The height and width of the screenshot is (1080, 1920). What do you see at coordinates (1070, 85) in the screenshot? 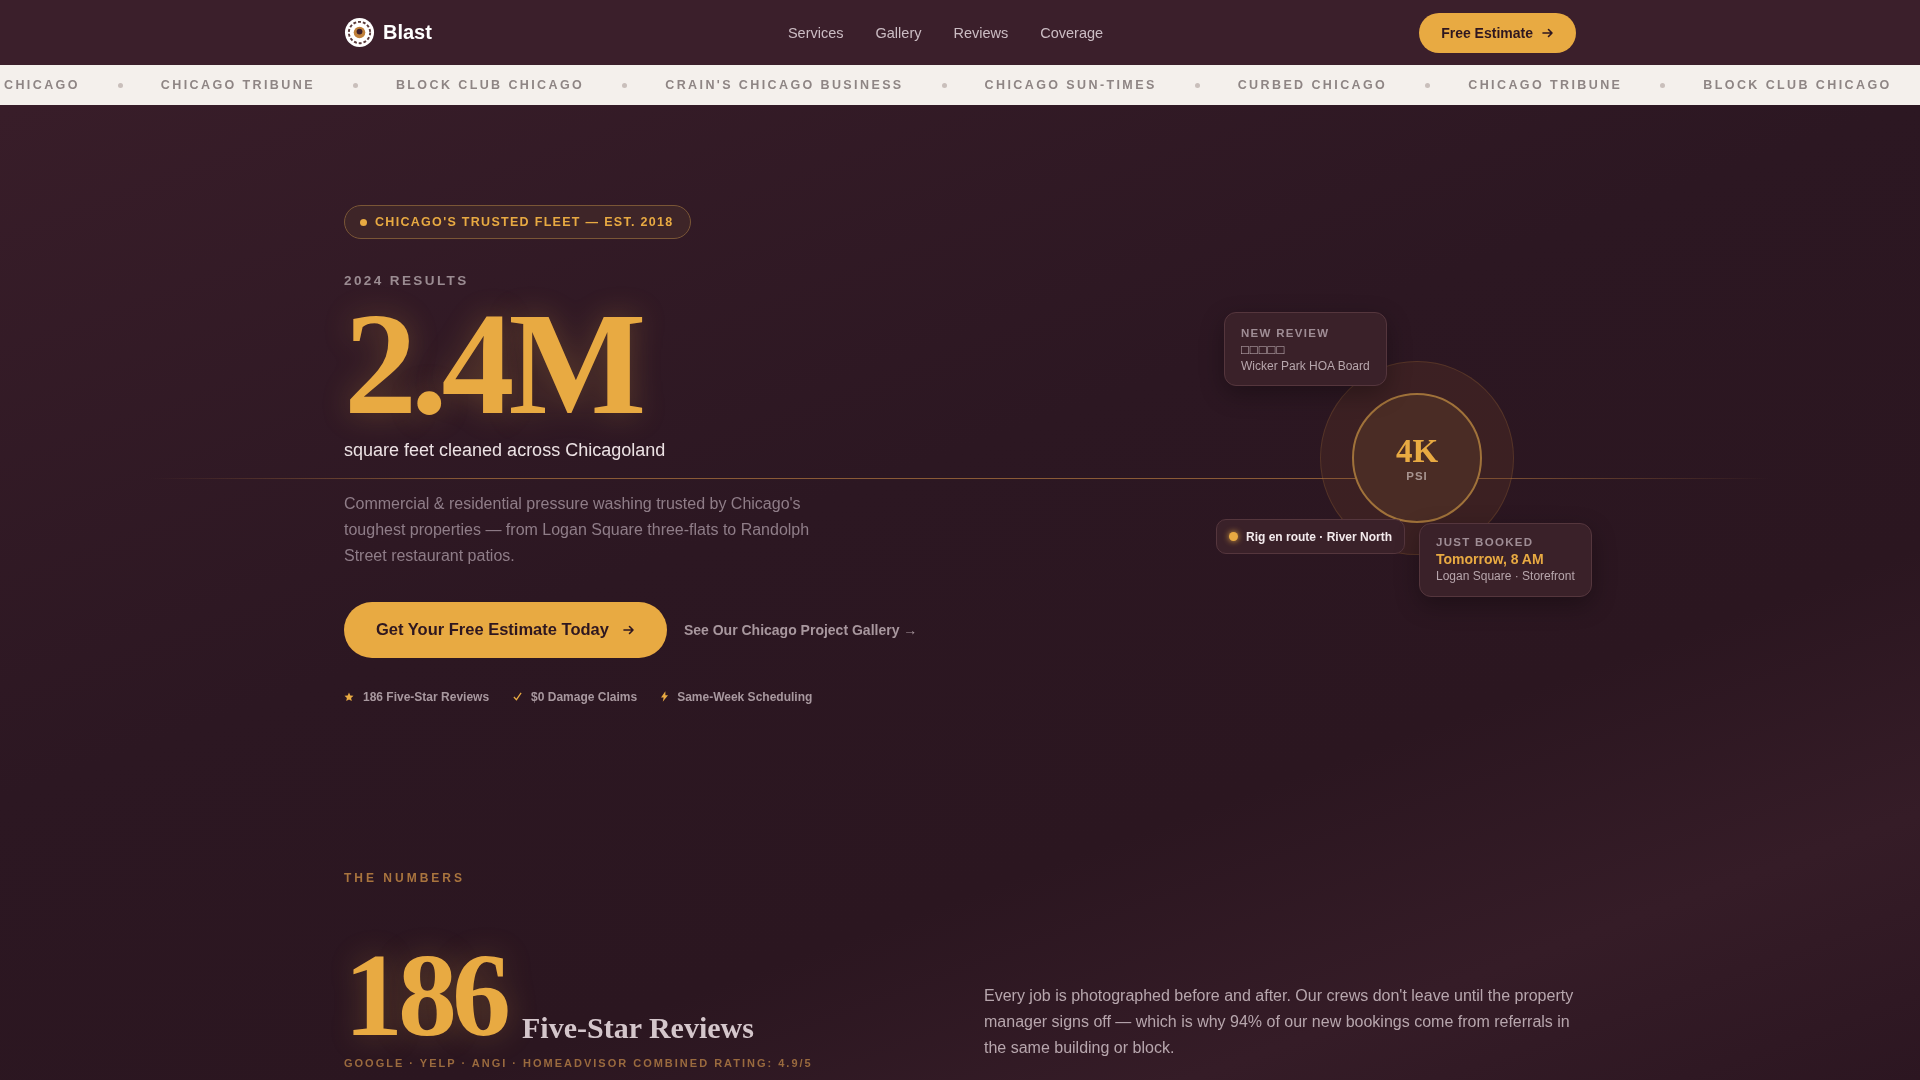
I see `publication-name: CHICAGO SUN-TIMES` at bounding box center [1070, 85].